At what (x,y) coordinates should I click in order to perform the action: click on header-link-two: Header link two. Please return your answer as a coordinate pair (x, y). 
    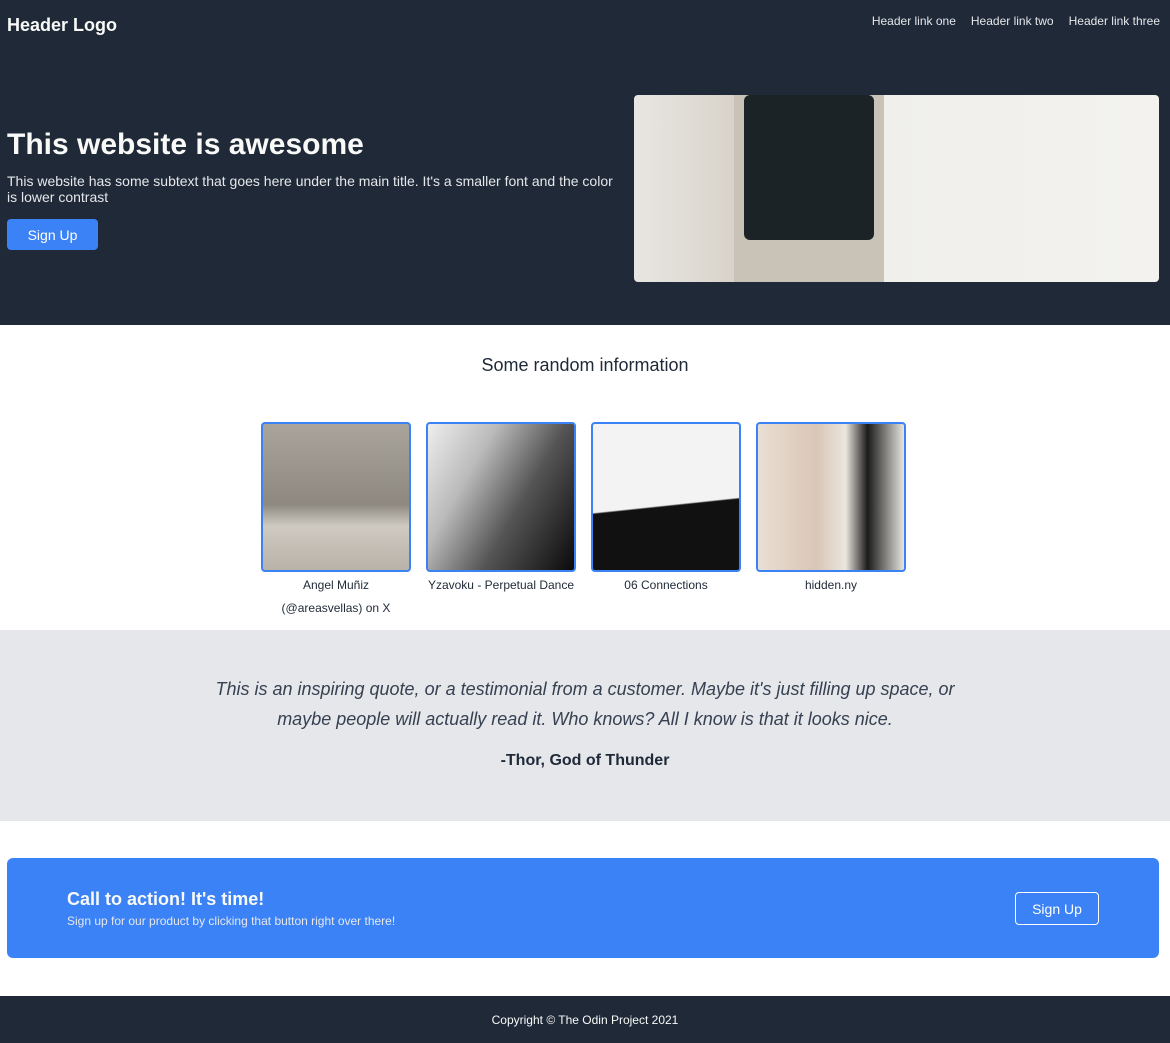
    Looking at the image, I should click on (1012, 21).